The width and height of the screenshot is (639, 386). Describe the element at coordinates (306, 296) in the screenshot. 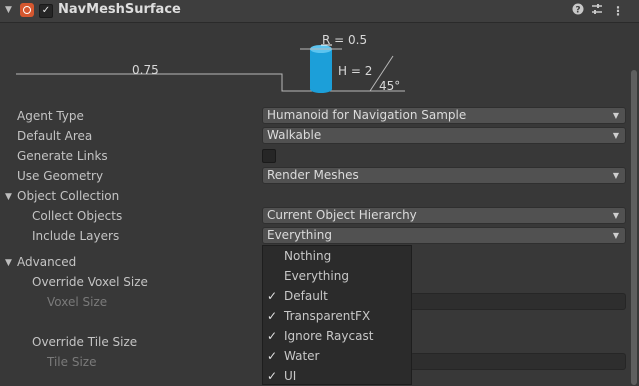

I see `menu-item-label: Default` at that location.